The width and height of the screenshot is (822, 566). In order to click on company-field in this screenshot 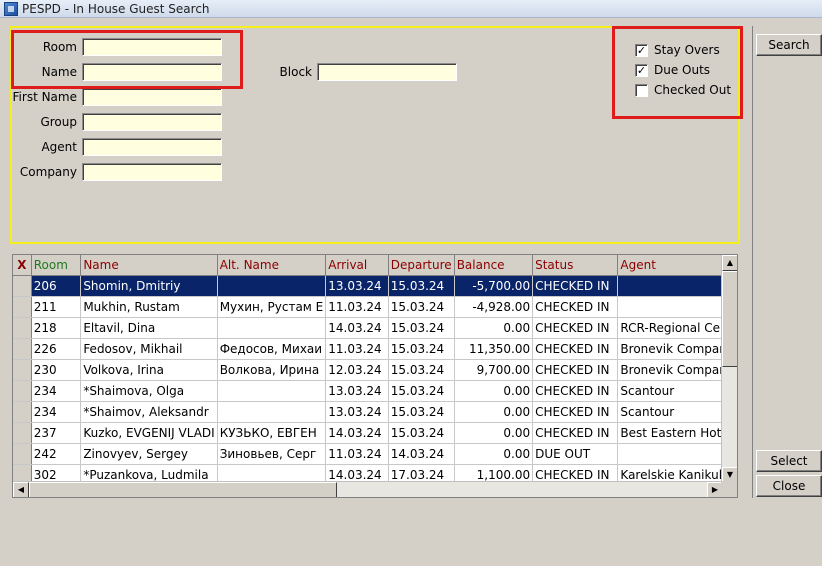, I will do `click(152, 172)`.